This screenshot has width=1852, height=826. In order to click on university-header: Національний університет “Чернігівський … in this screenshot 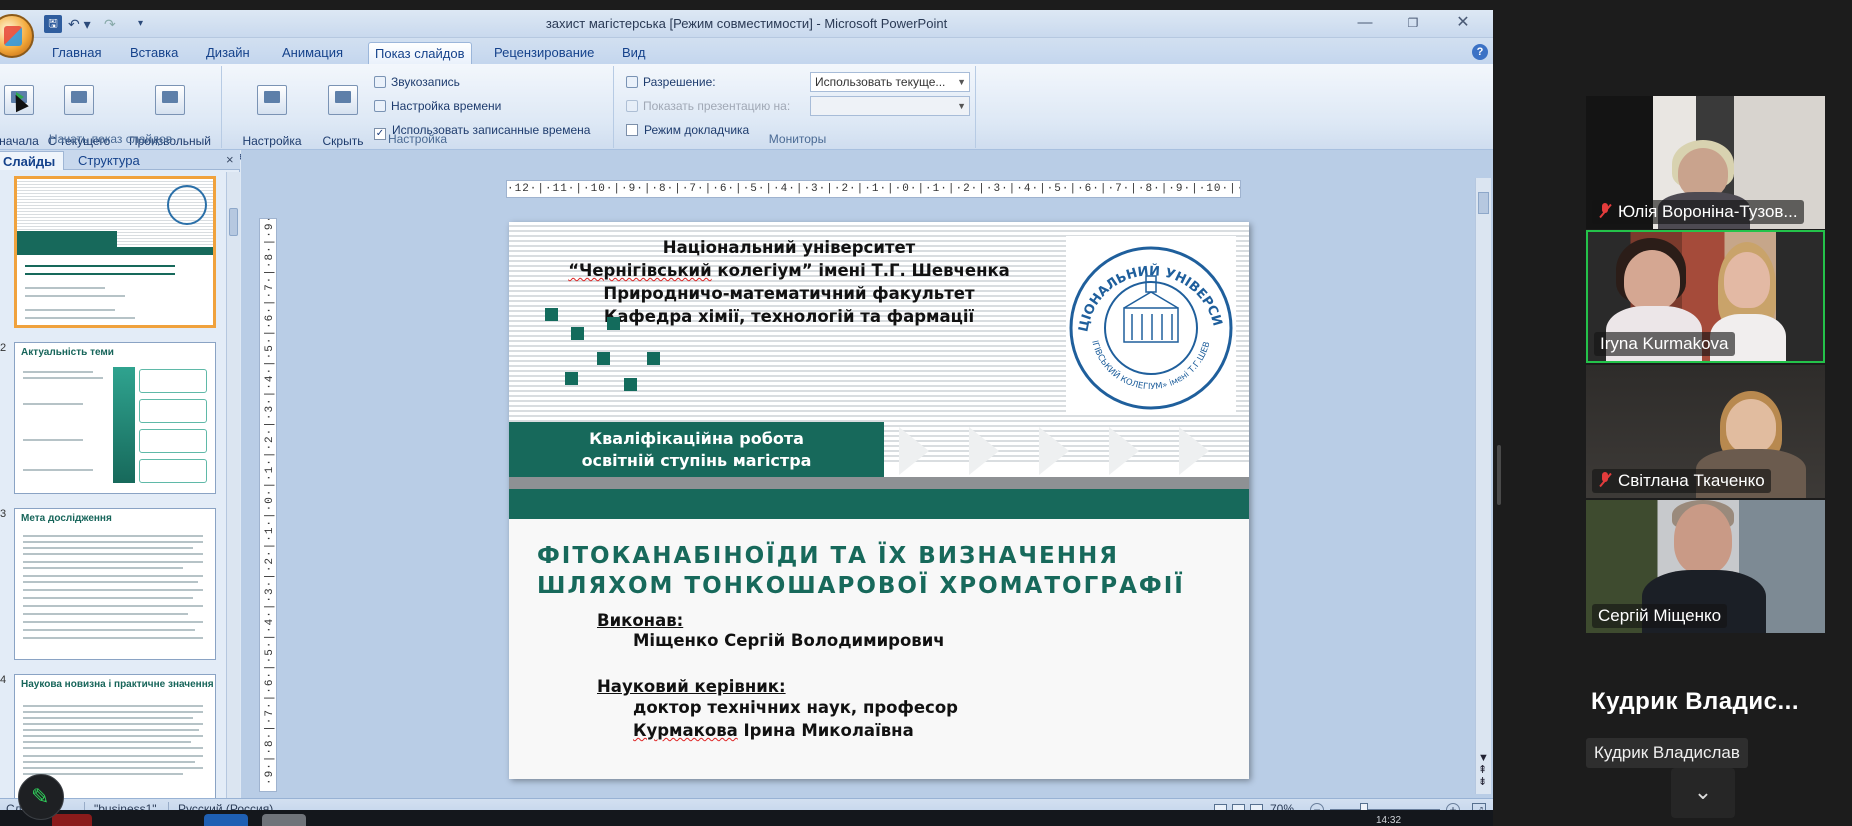, I will do `click(789, 282)`.